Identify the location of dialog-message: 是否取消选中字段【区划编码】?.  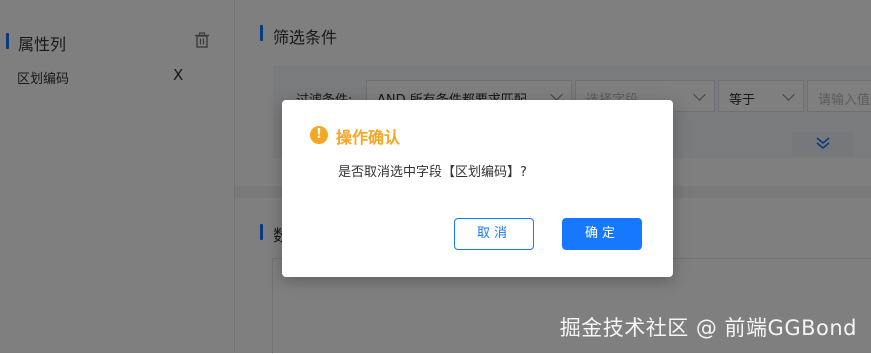
(432, 172).